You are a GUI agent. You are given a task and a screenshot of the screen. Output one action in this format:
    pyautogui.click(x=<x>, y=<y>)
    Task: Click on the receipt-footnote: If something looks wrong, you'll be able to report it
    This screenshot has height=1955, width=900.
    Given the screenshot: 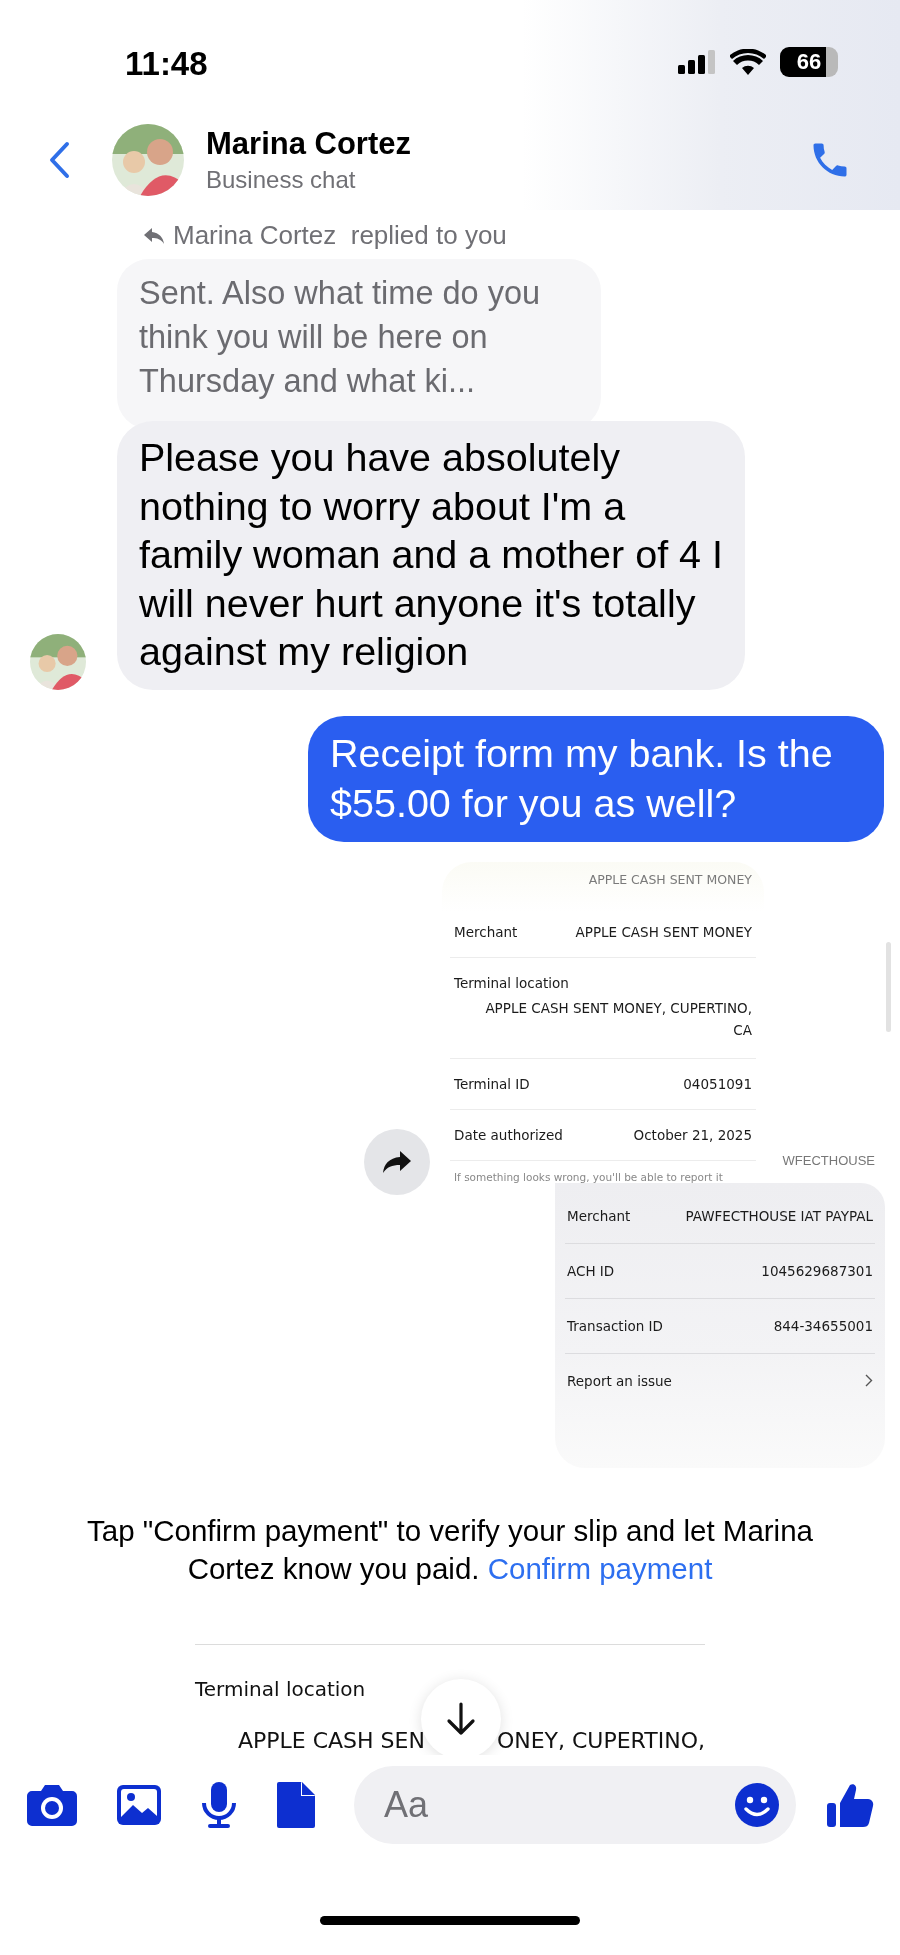 What is the action you would take?
    pyautogui.click(x=588, y=1177)
    